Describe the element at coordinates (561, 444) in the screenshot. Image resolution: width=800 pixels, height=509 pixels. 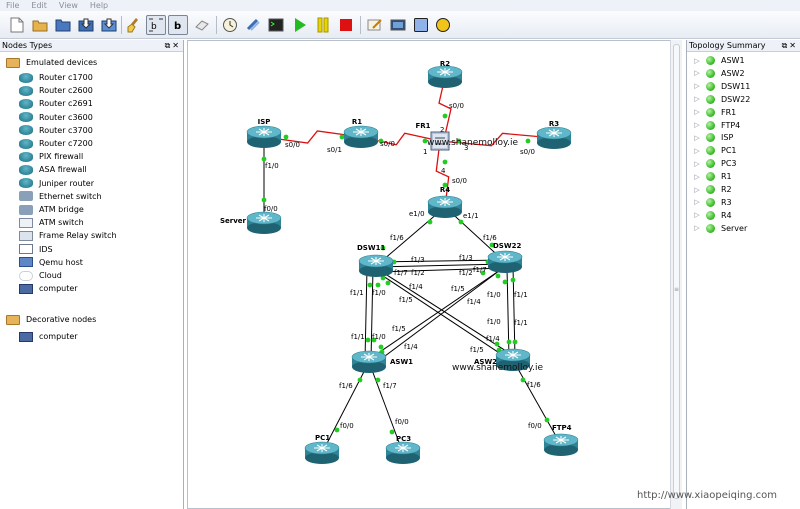
I see `router-ftp4` at that location.